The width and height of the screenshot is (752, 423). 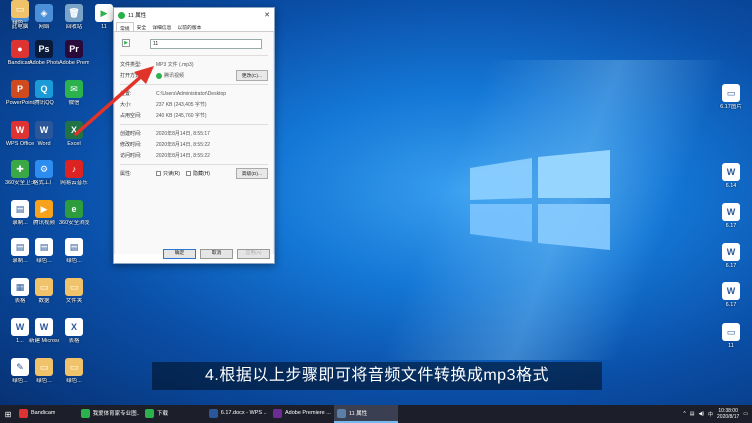 What do you see at coordinates (358, 414) in the screenshot?
I see `taskbar-item-label: 11 属性` at bounding box center [358, 414].